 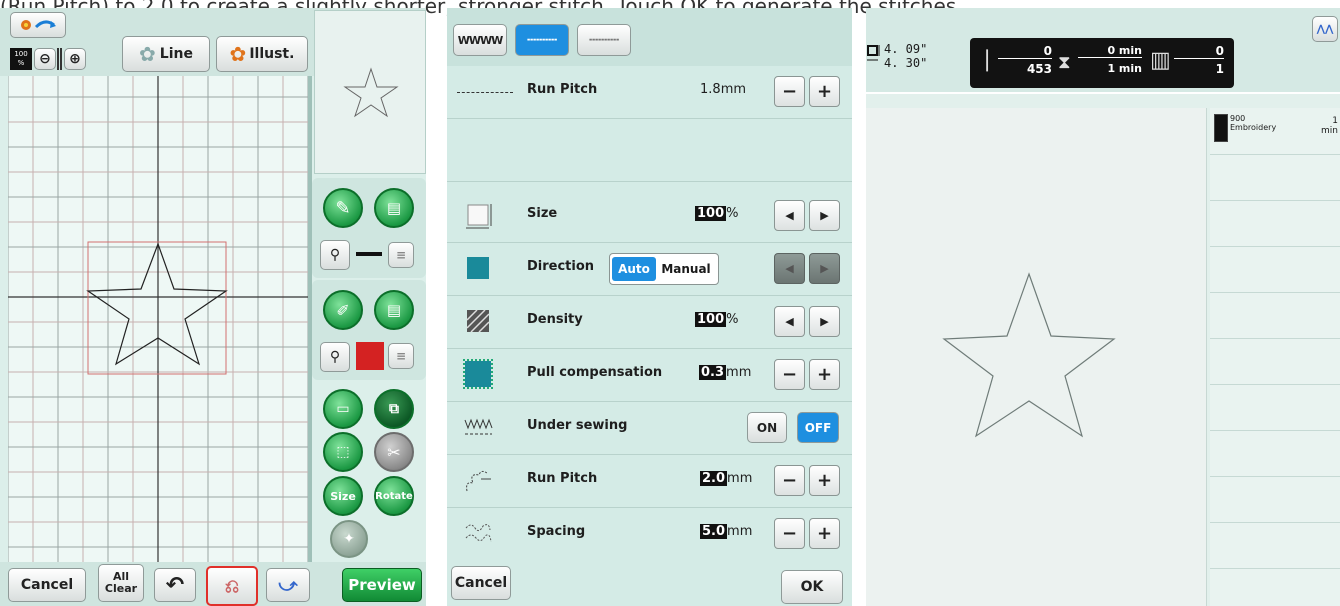 I want to click on fill-color-swatch, so click(x=370, y=356).